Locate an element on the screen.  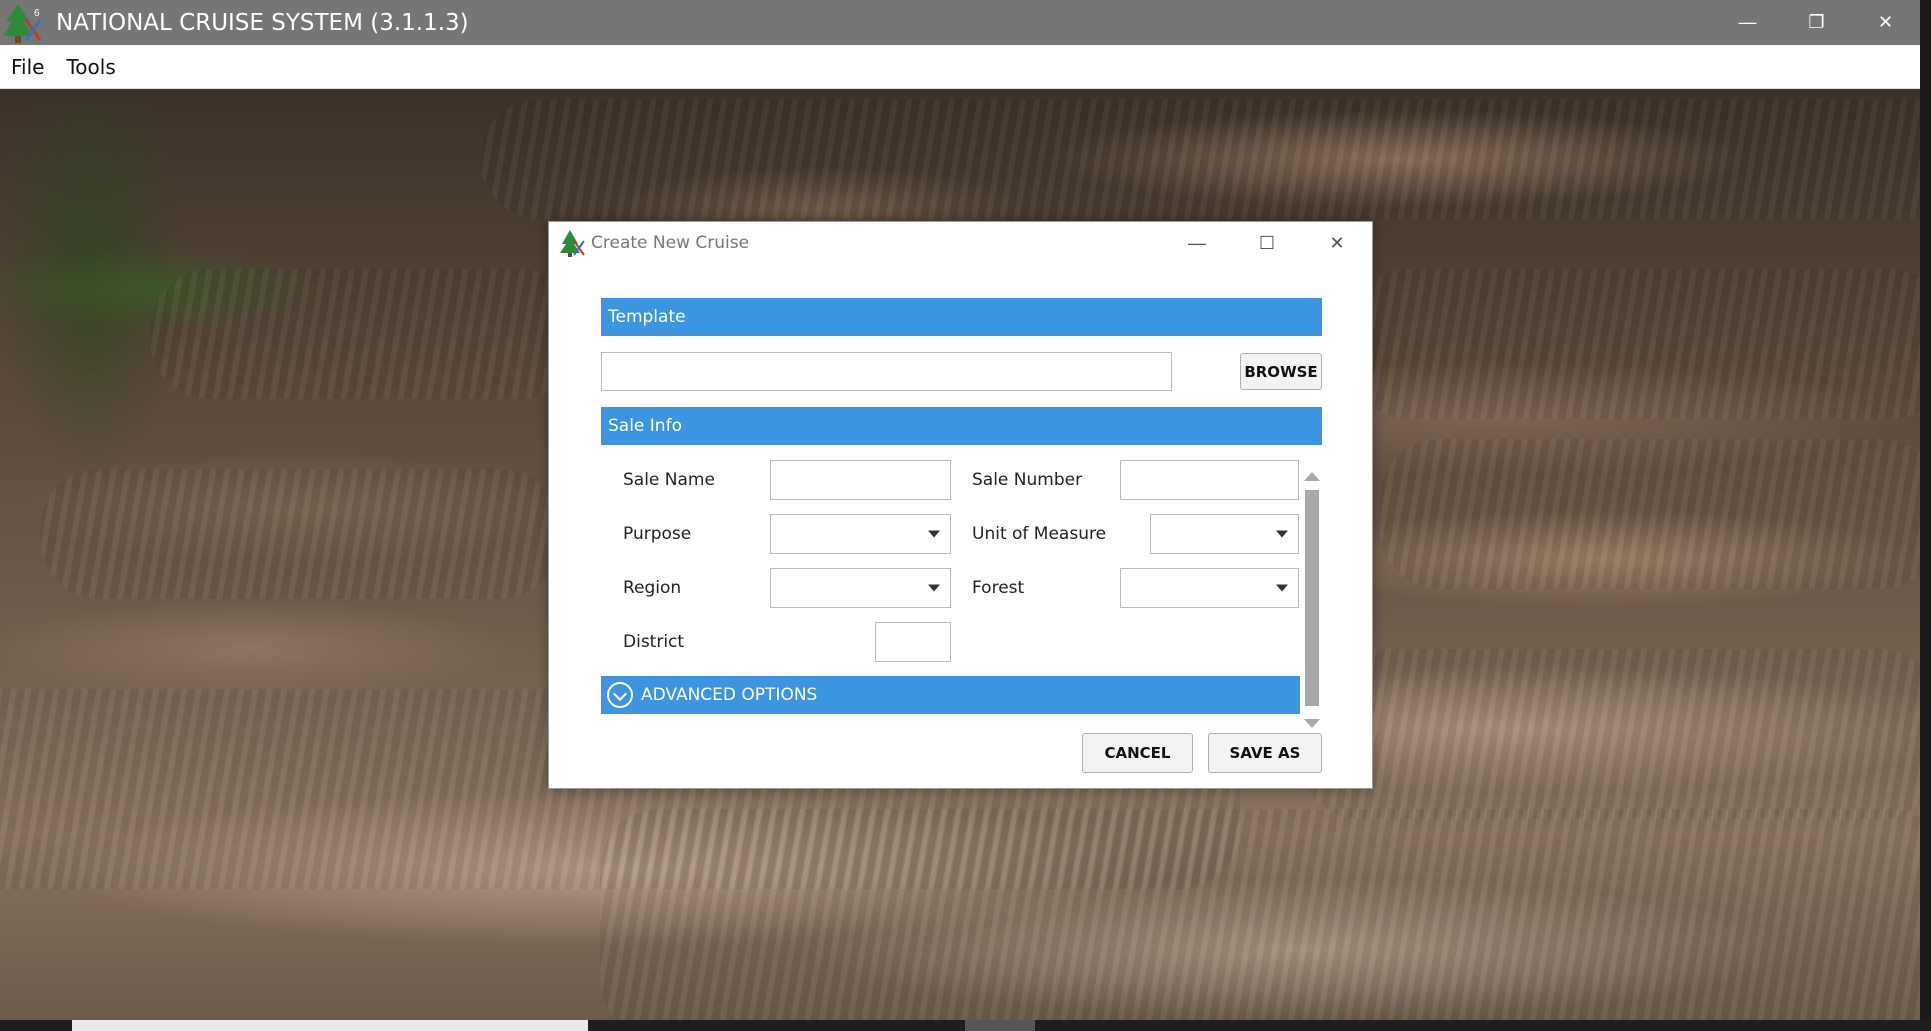
sale-info-section-header: Sale Info is located at coordinates (961, 426).